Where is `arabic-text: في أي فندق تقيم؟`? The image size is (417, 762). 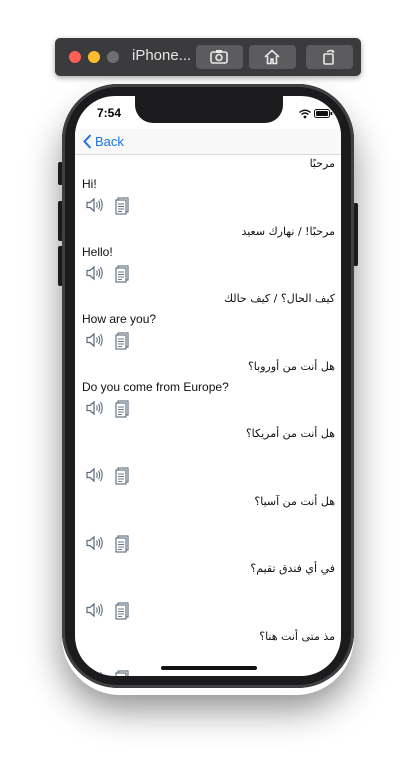
arabic-text: في أي فندق تقيم؟ is located at coordinates (292, 568).